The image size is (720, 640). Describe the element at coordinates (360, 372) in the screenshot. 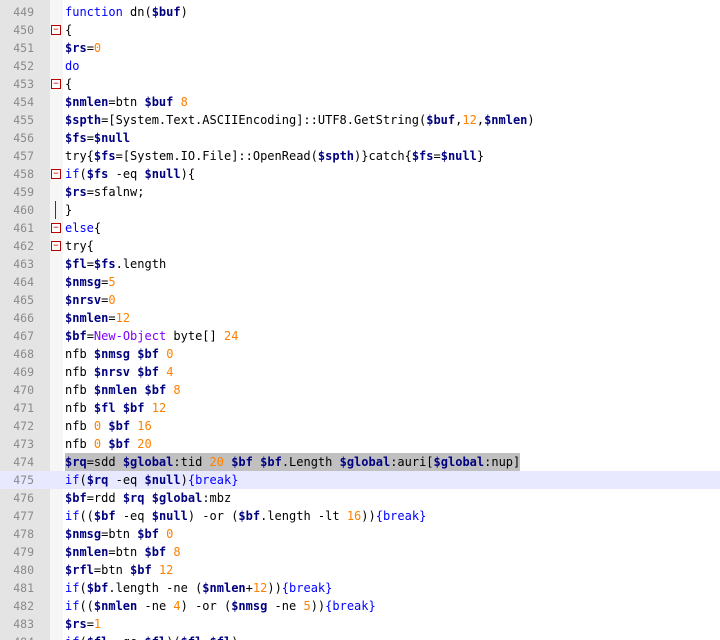

I see `code-line: 469 nfb $nrsv $bf 4` at that location.